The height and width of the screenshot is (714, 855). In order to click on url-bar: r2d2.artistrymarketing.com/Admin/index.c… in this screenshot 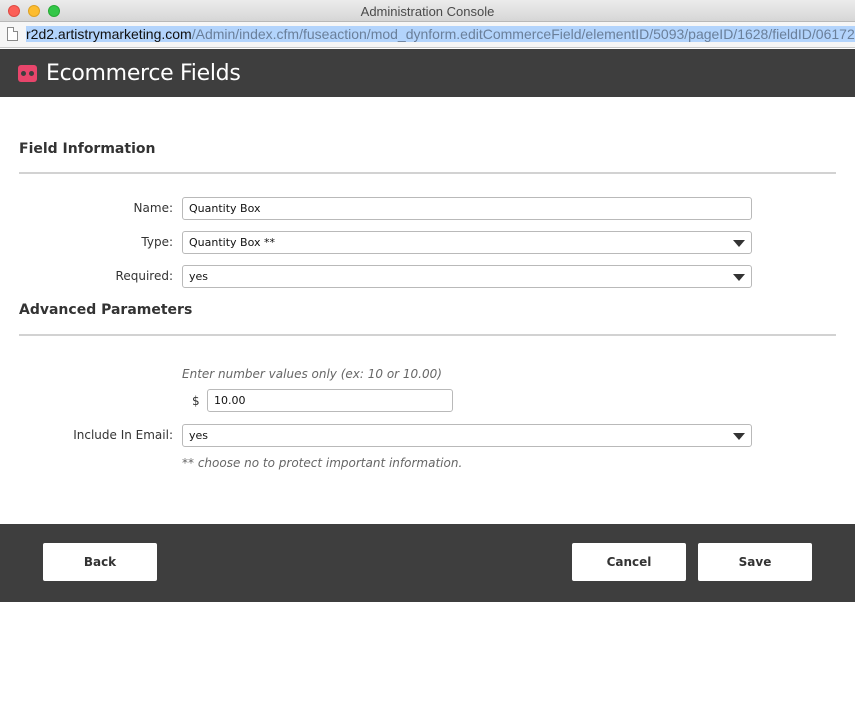, I will do `click(427, 35)`.